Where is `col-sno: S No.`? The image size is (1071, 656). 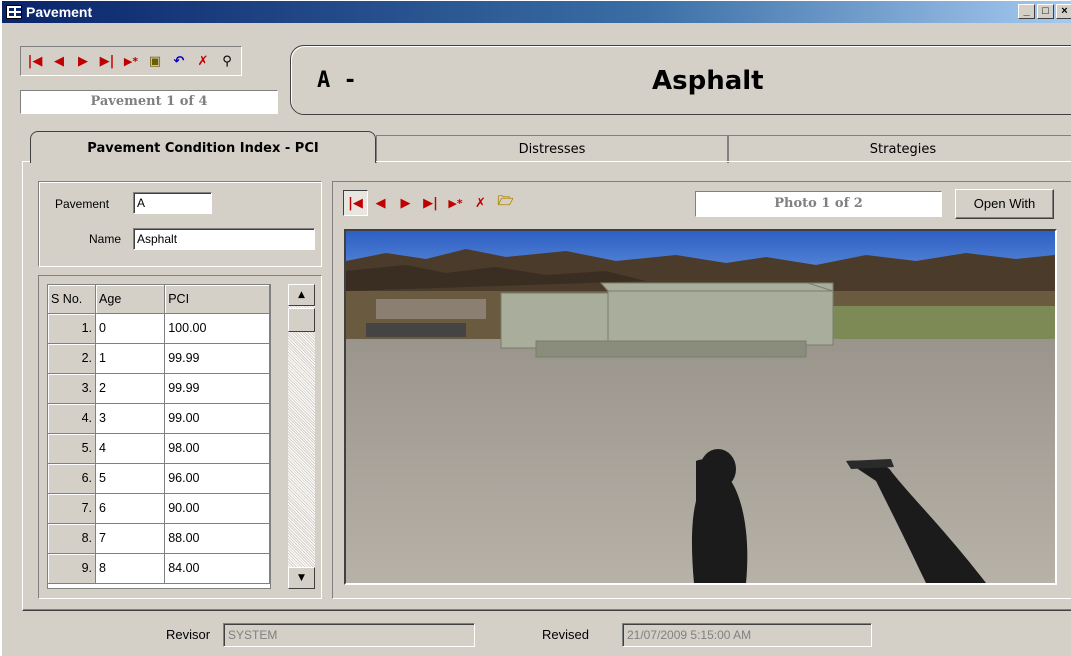 col-sno: S No. is located at coordinates (72, 299).